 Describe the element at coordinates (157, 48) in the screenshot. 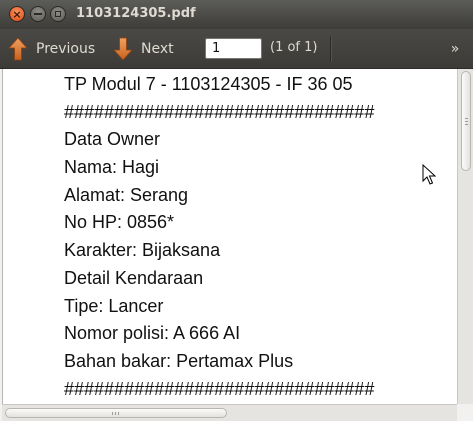

I see `next-label: Next` at that location.